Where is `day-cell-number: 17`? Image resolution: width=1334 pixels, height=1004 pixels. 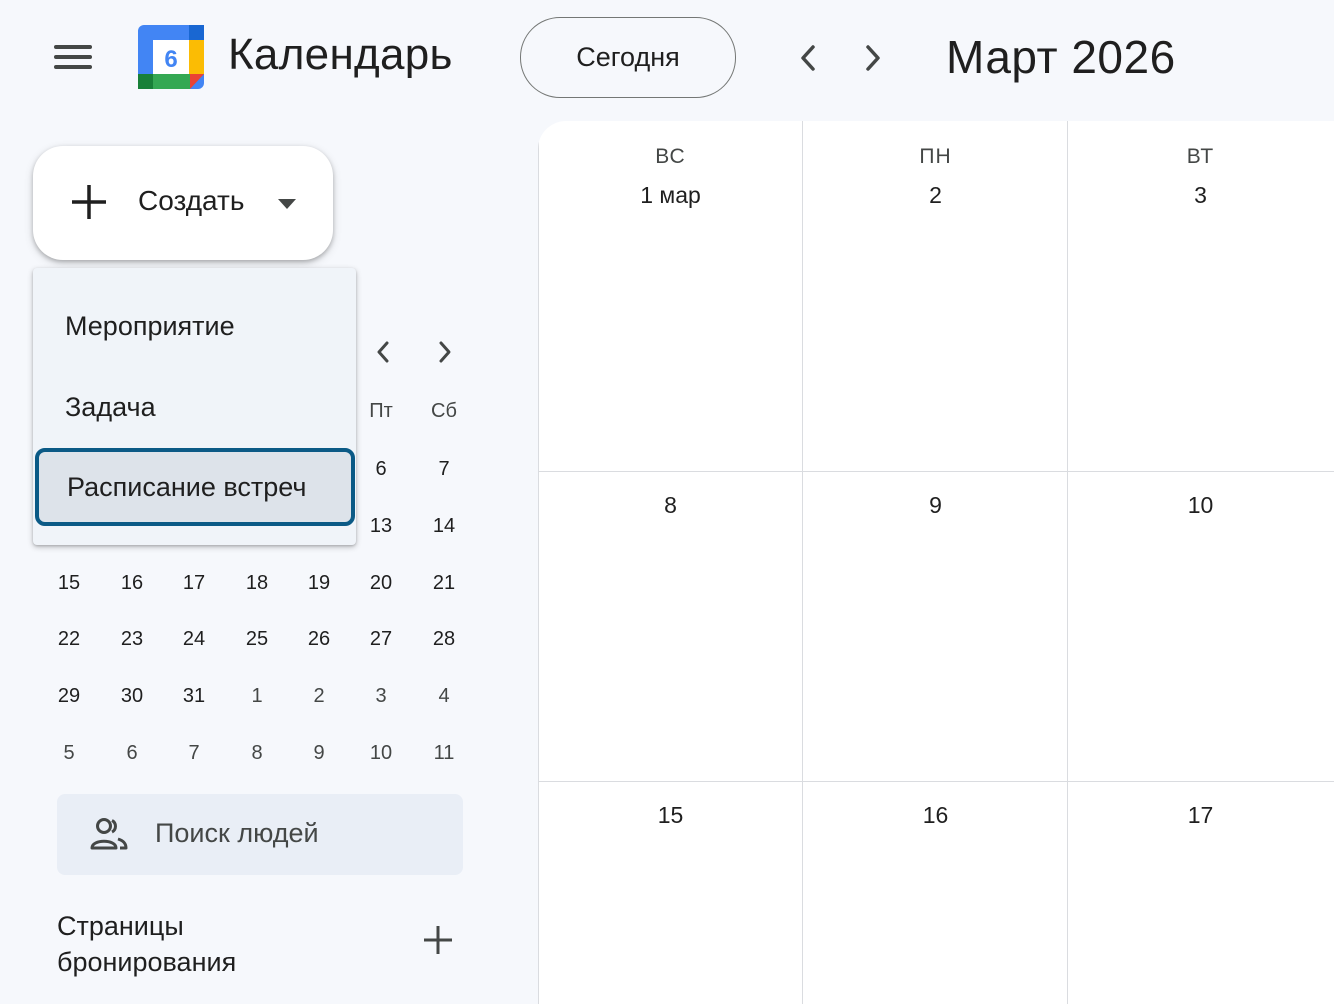
day-cell-number: 17 is located at coordinates (1200, 815).